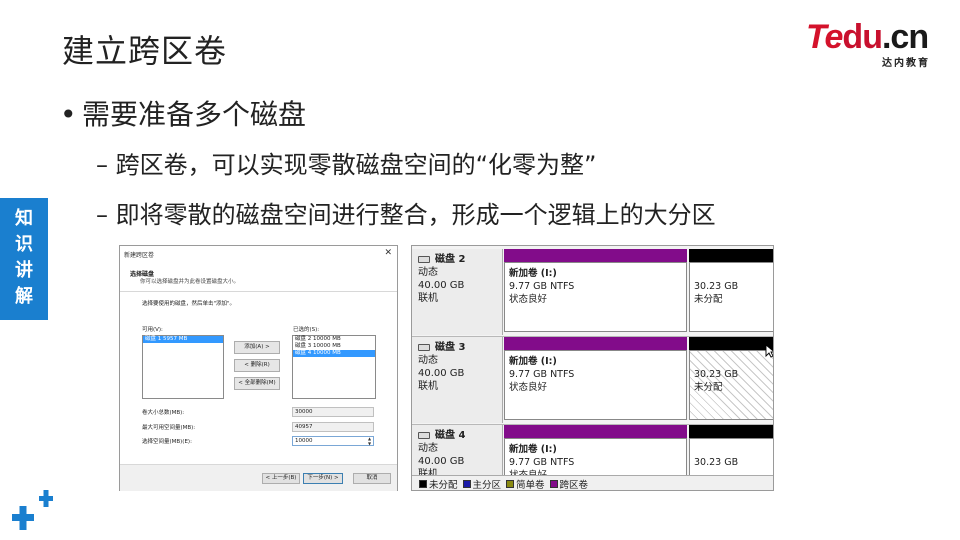 This screenshot has height=540, width=960. Describe the element at coordinates (460, 435) in the screenshot. I see `disk-name: 磁盘 4` at that location.